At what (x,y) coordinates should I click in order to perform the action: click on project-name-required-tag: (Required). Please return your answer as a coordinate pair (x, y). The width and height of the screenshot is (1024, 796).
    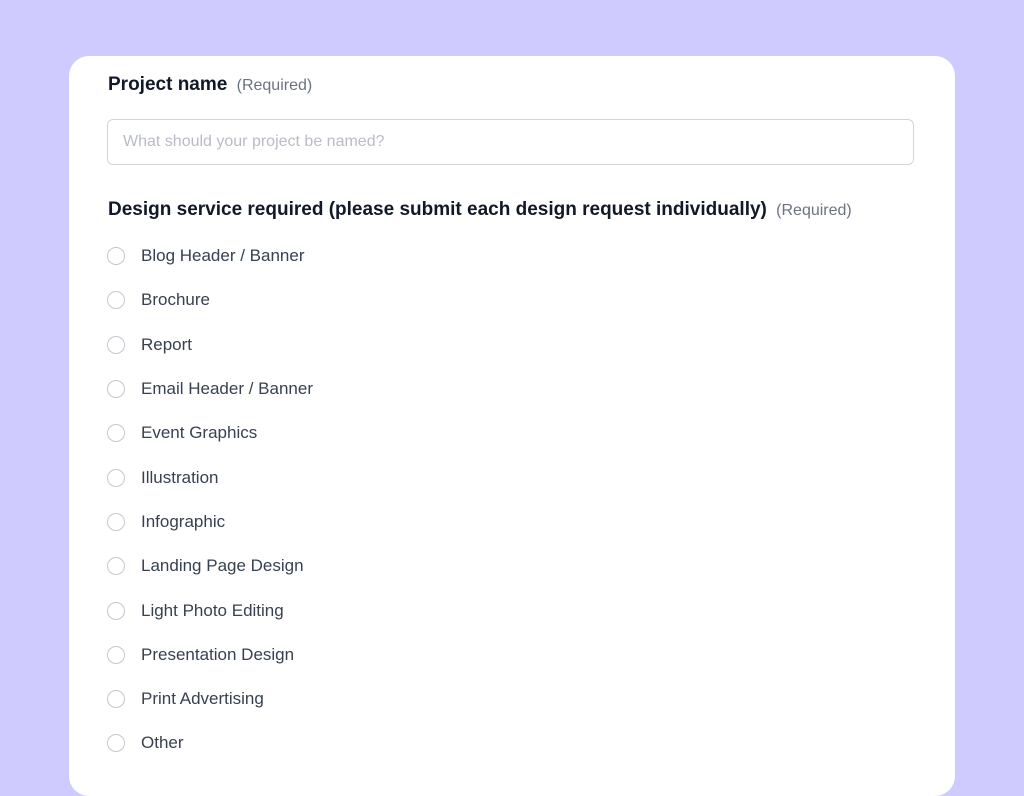
    Looking at the image, I should click on (274, 85).